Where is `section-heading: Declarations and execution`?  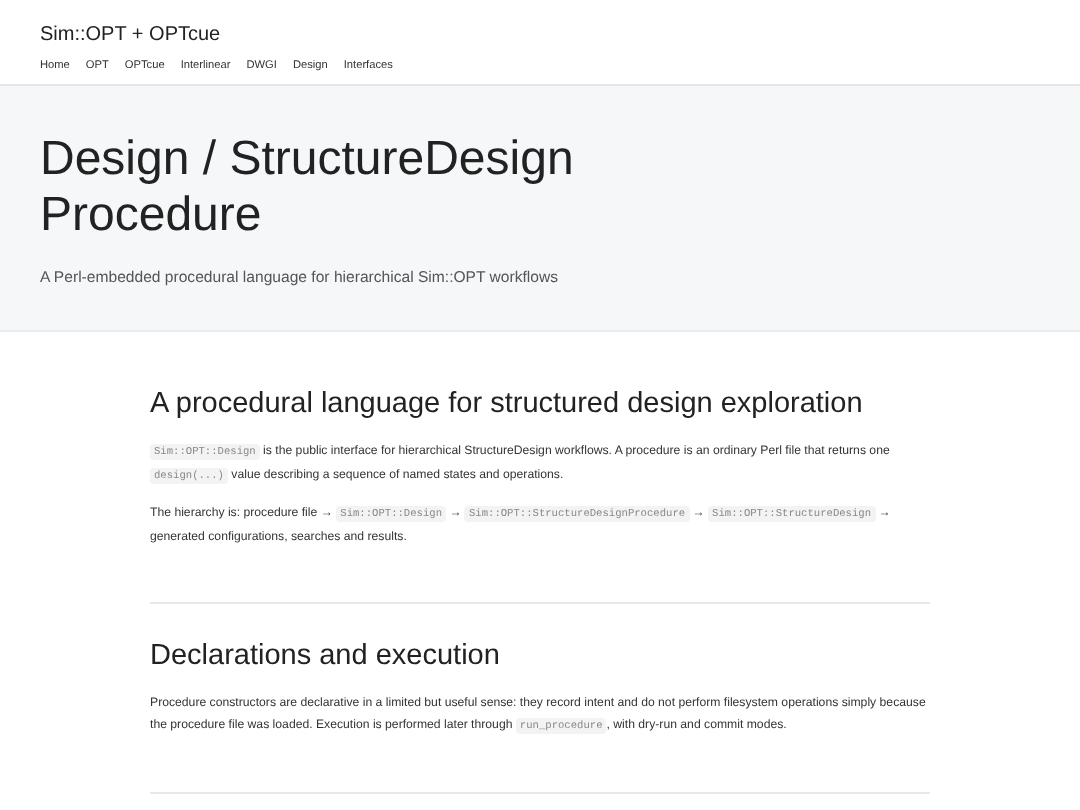
section-heading: Declarations and execution is located at coordinates (326, 656).